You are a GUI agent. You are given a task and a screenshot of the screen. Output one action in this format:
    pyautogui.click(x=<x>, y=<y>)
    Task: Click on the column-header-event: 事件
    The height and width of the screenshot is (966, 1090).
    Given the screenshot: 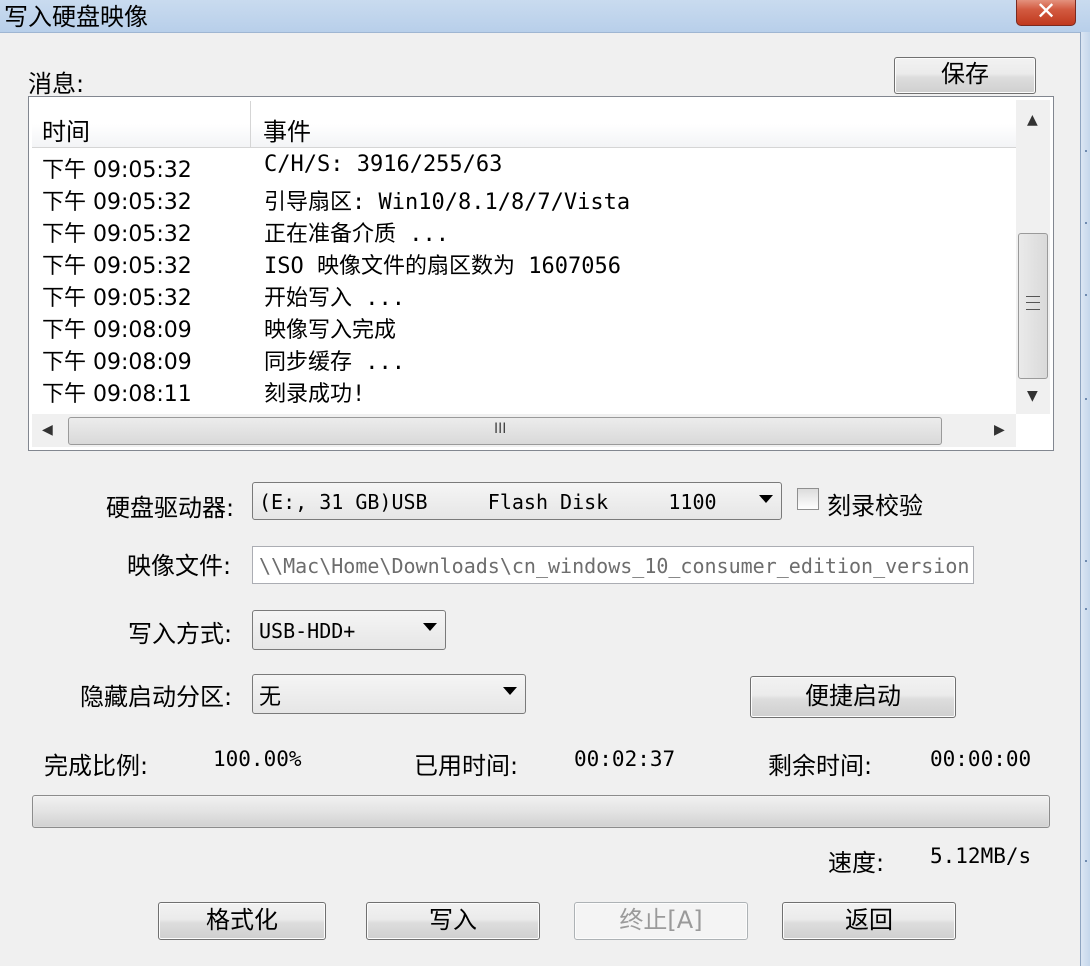 What is the action you would take?
    pyautogui.click(x=287, y=129)
    